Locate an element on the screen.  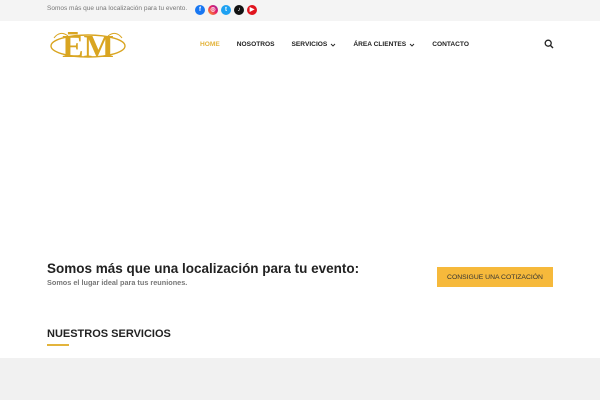
em-monogram-logo: ĒM is located at coordinates (88, 46).